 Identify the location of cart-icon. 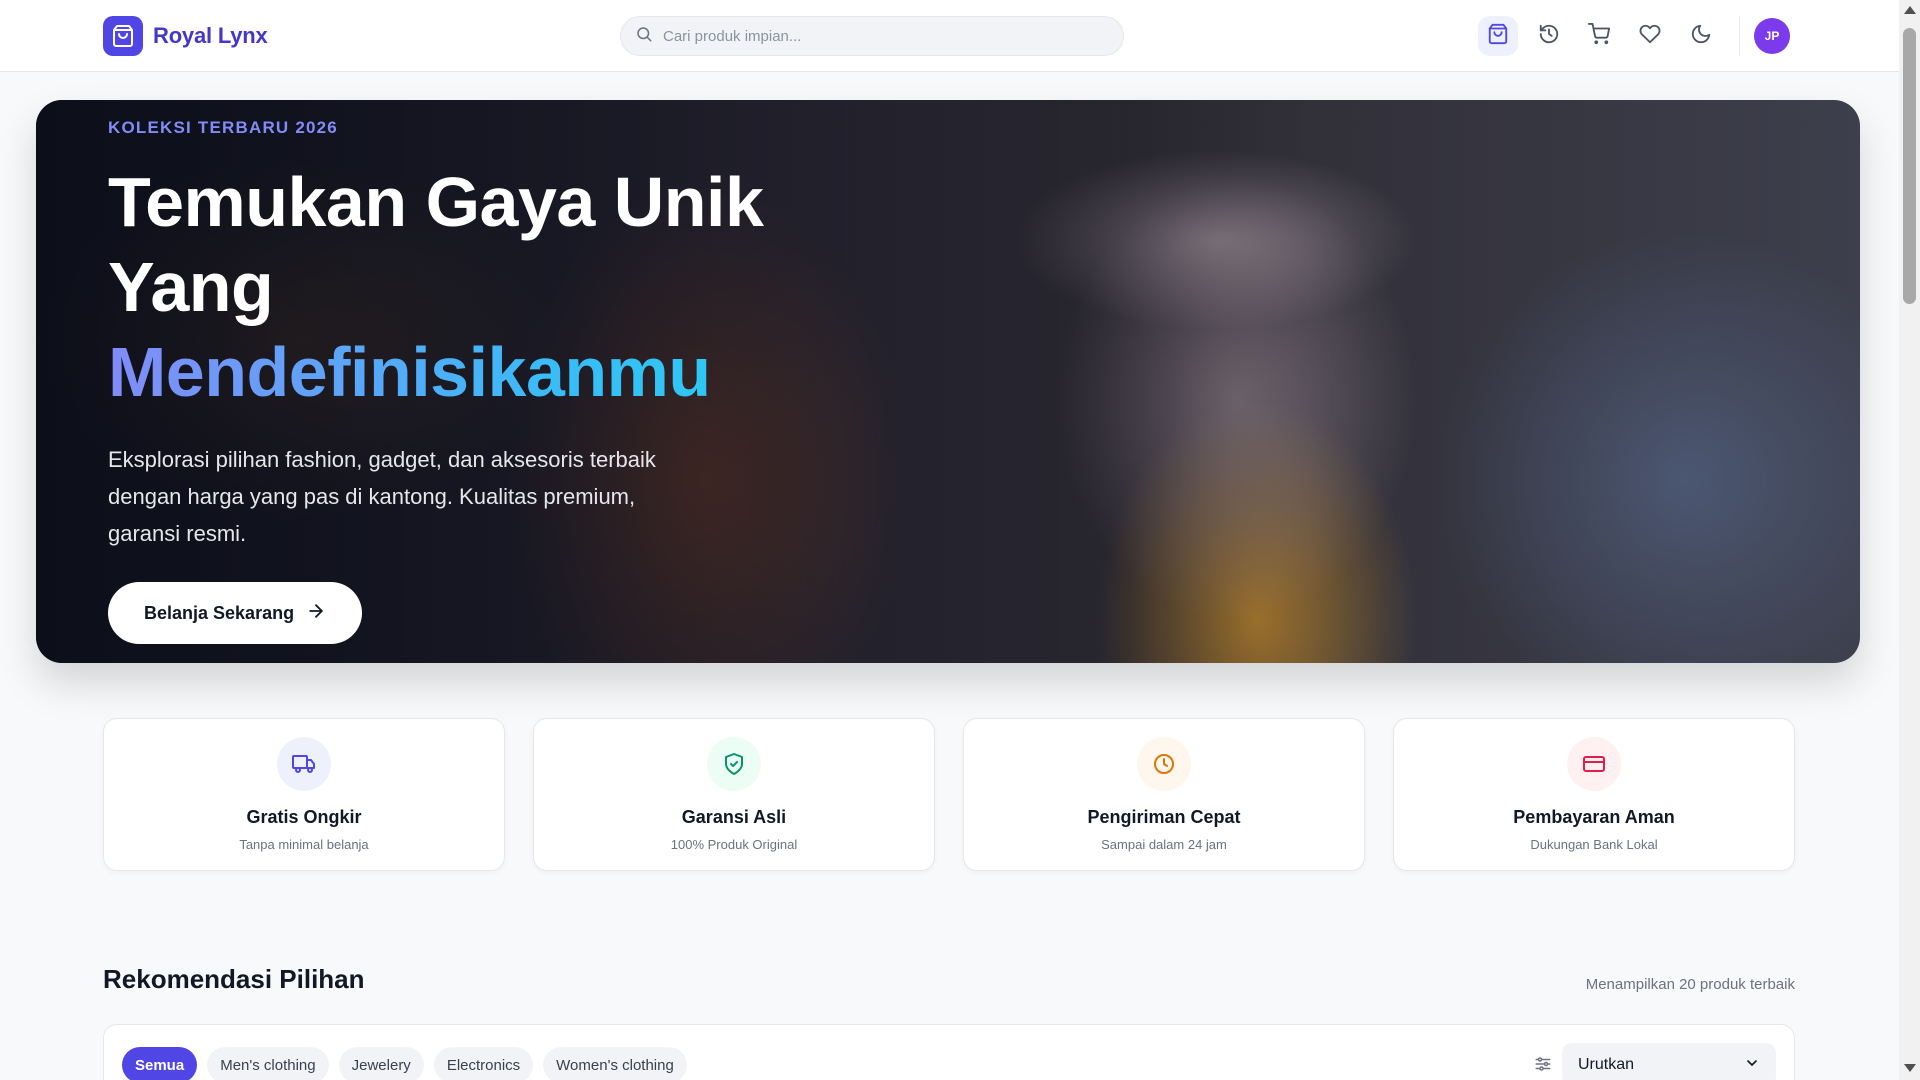
(1599, 36).